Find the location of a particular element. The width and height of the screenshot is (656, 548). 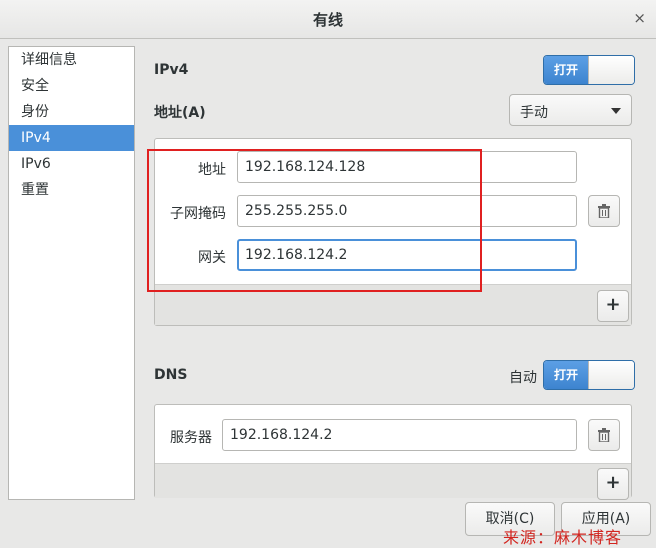

sidebar-item-ipv4: IPv4 is located at coordinates (71, 138).